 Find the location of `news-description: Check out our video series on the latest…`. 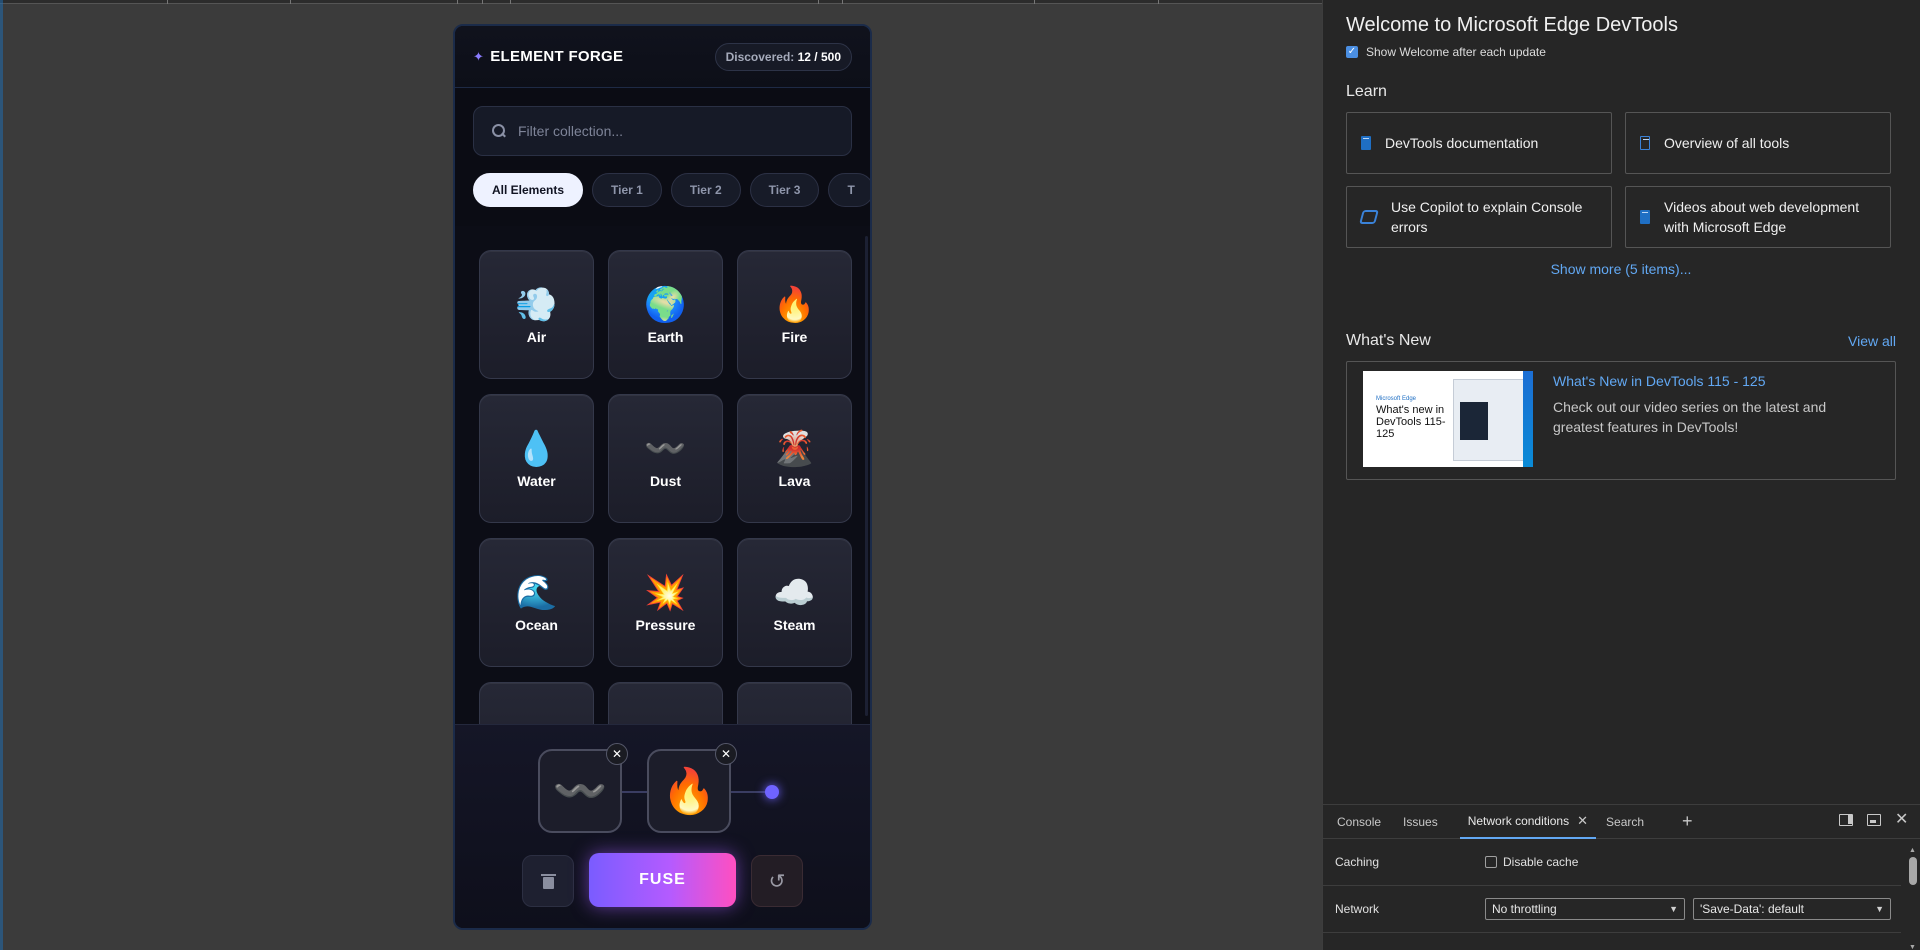

news-description: Check out our video series on the latest… is located at coordinates (1690, 417).